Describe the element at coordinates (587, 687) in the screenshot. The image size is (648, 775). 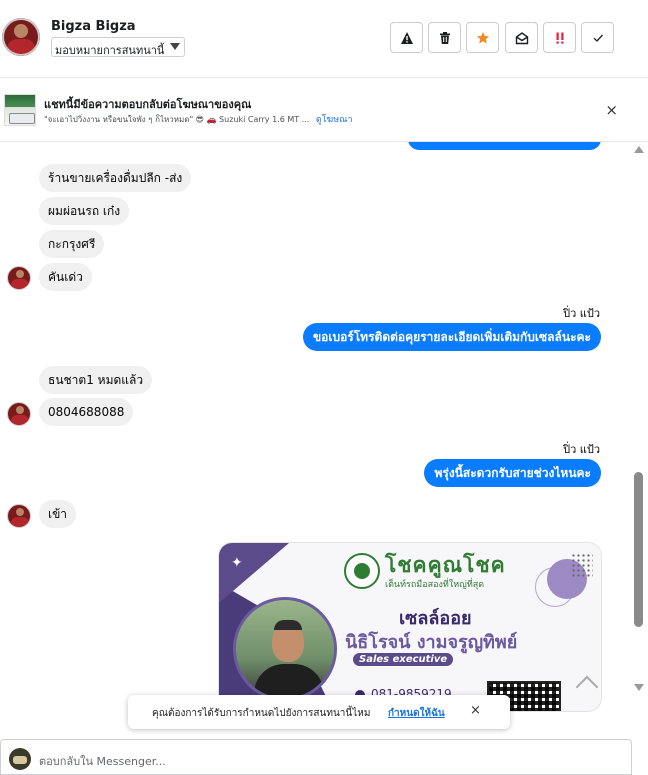
I see `chevron-up-icon` at that location.